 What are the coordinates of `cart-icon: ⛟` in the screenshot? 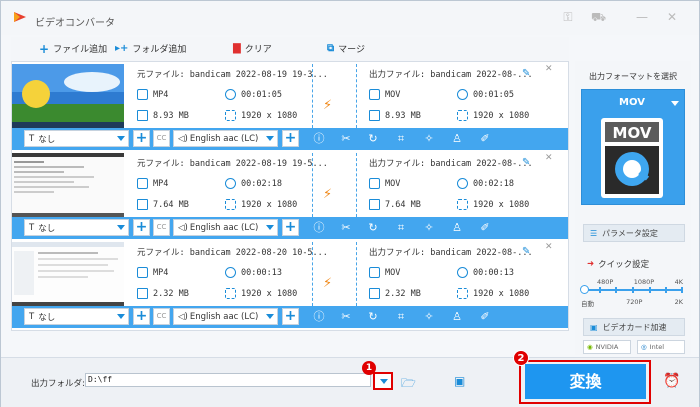 It's located at (598, 17).